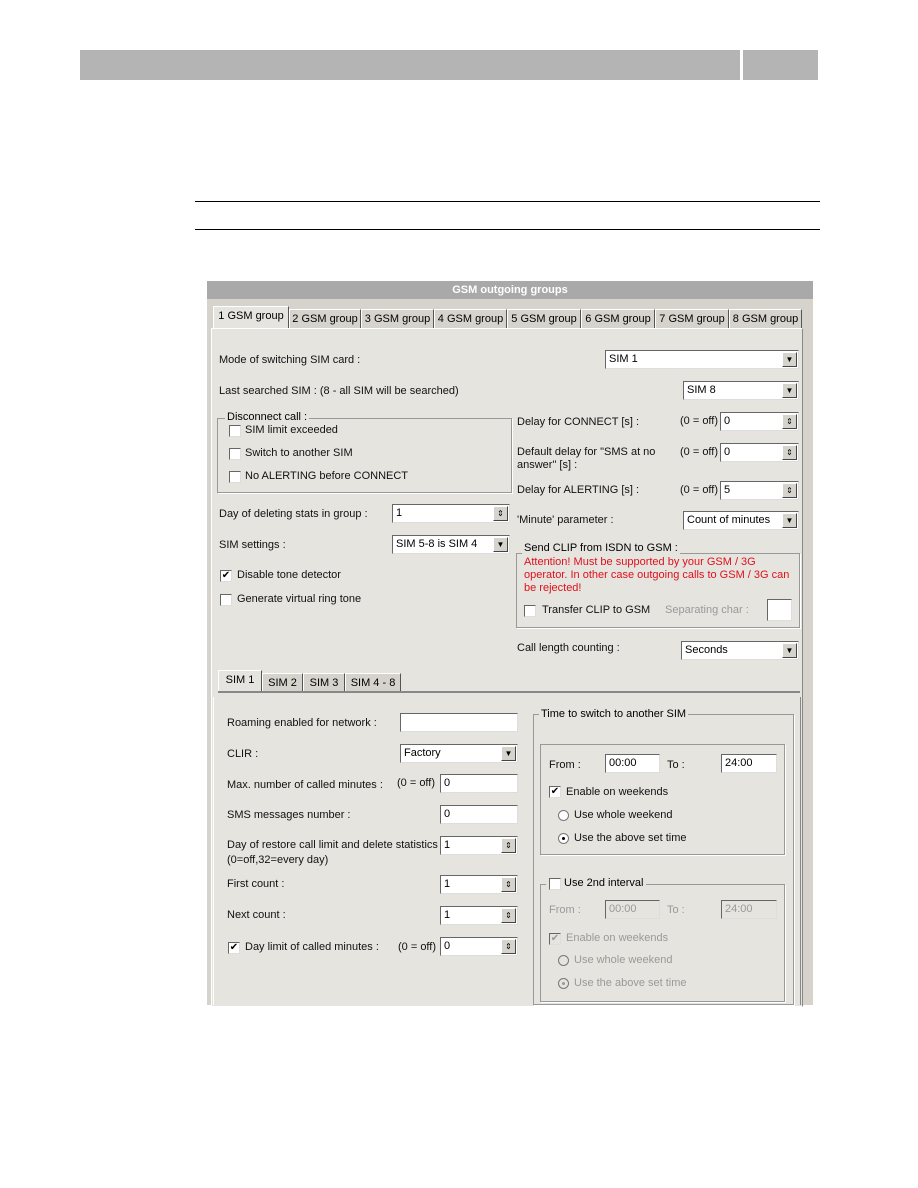  Describe the element at coordinates (578, 422) in the screenshot. I see `delay-connect-label: Delay for CONNECT [s] :` at that location.